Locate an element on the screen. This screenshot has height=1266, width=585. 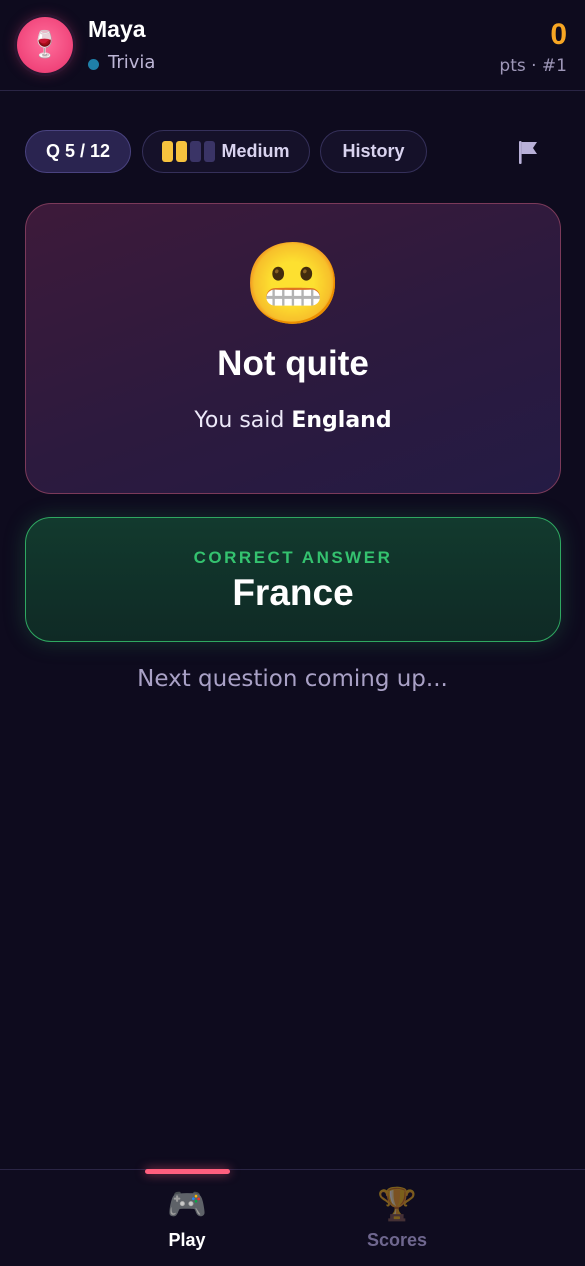
nav-tab-scores: 🏆 Scores is located at coordinates (397, 1217).